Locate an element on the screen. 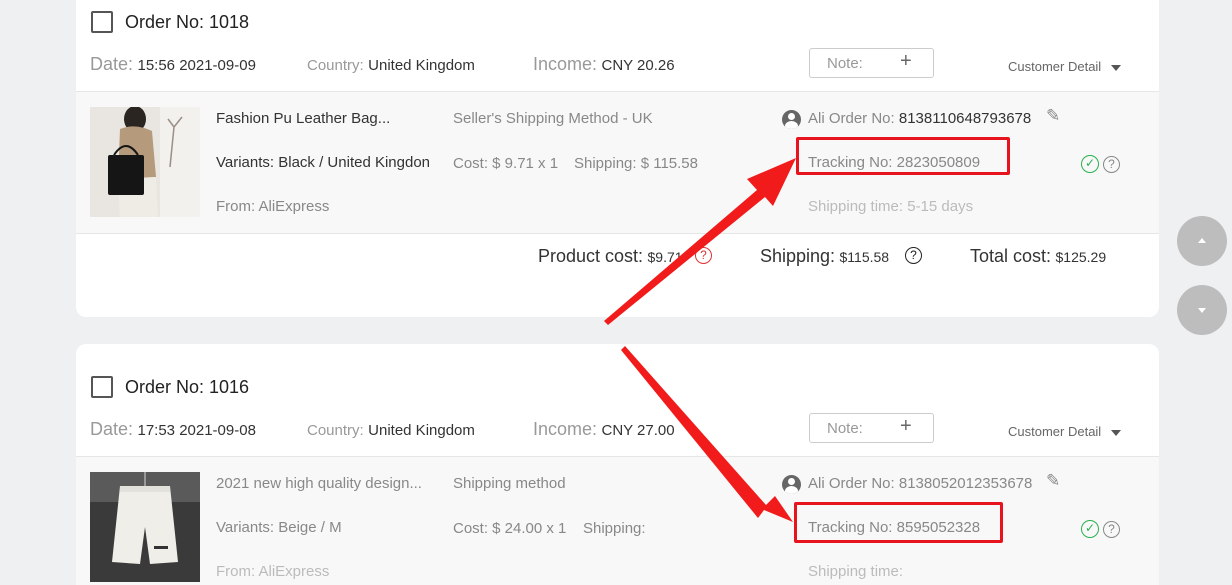 This screenshot has height=585, width=1232. order-title: Order No: 1016 is located at coordinates (187, 387).